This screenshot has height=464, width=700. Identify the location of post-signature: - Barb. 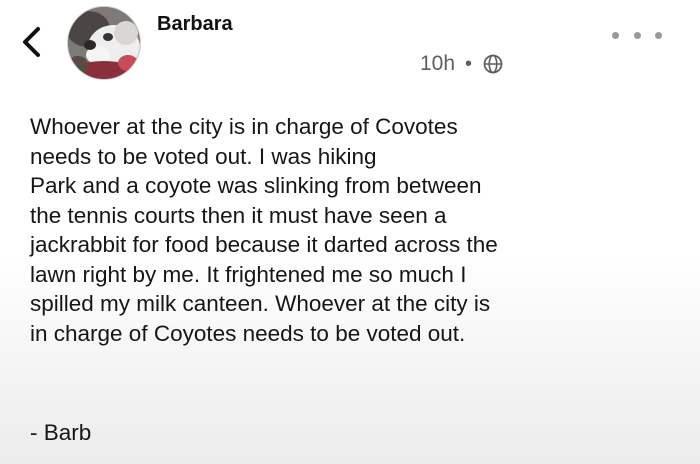
(61, 432).